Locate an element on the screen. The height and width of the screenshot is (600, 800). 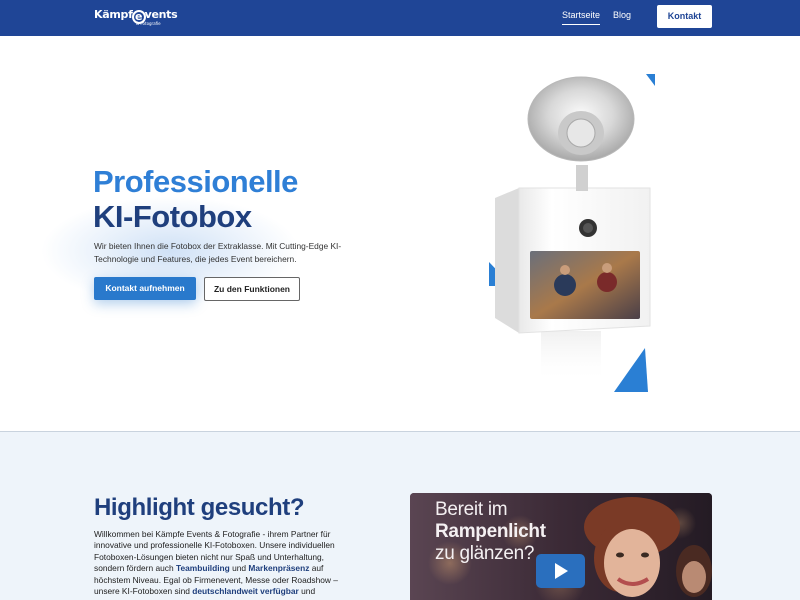
contact-cta-button: Kontakt aufnehmen is located at coordinates (145, 288).